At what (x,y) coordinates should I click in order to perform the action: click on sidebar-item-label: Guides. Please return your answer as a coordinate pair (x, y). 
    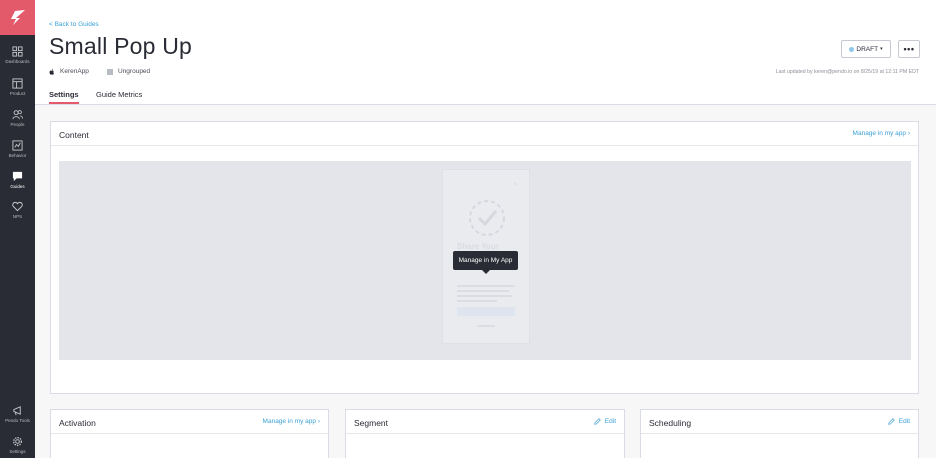
    Looking at the image, I should click on (17, 186).